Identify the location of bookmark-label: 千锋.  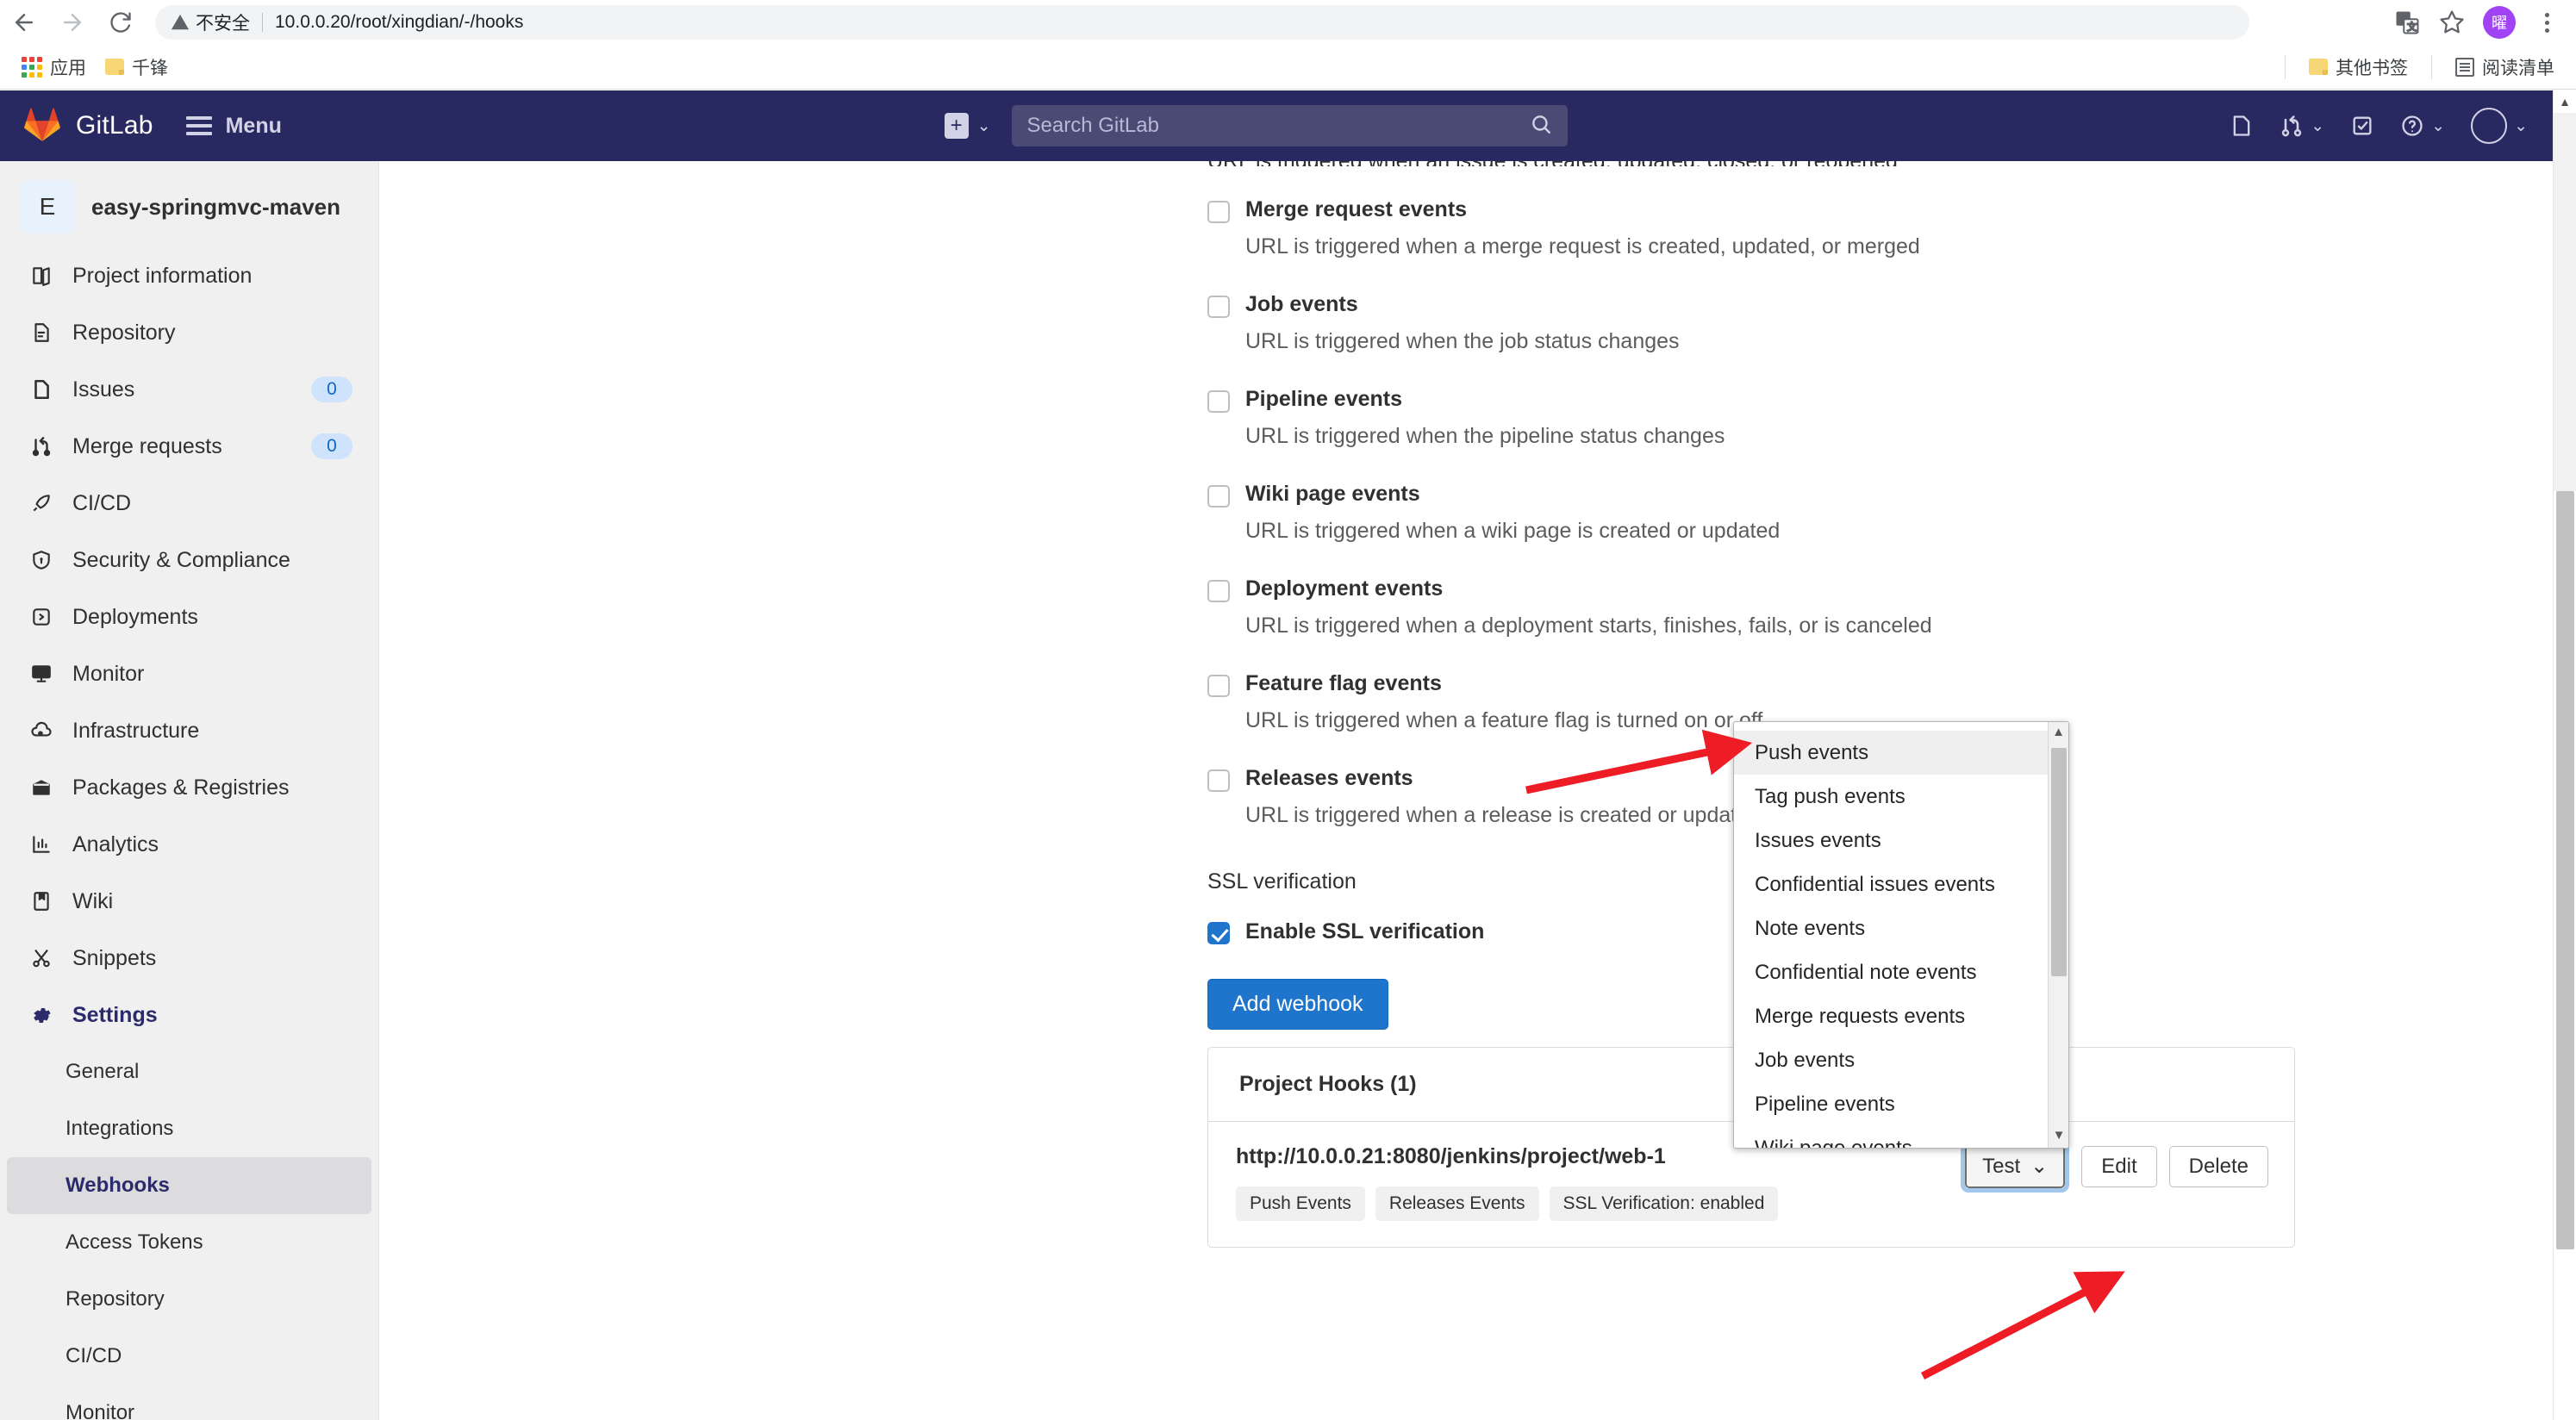
(150, 68).